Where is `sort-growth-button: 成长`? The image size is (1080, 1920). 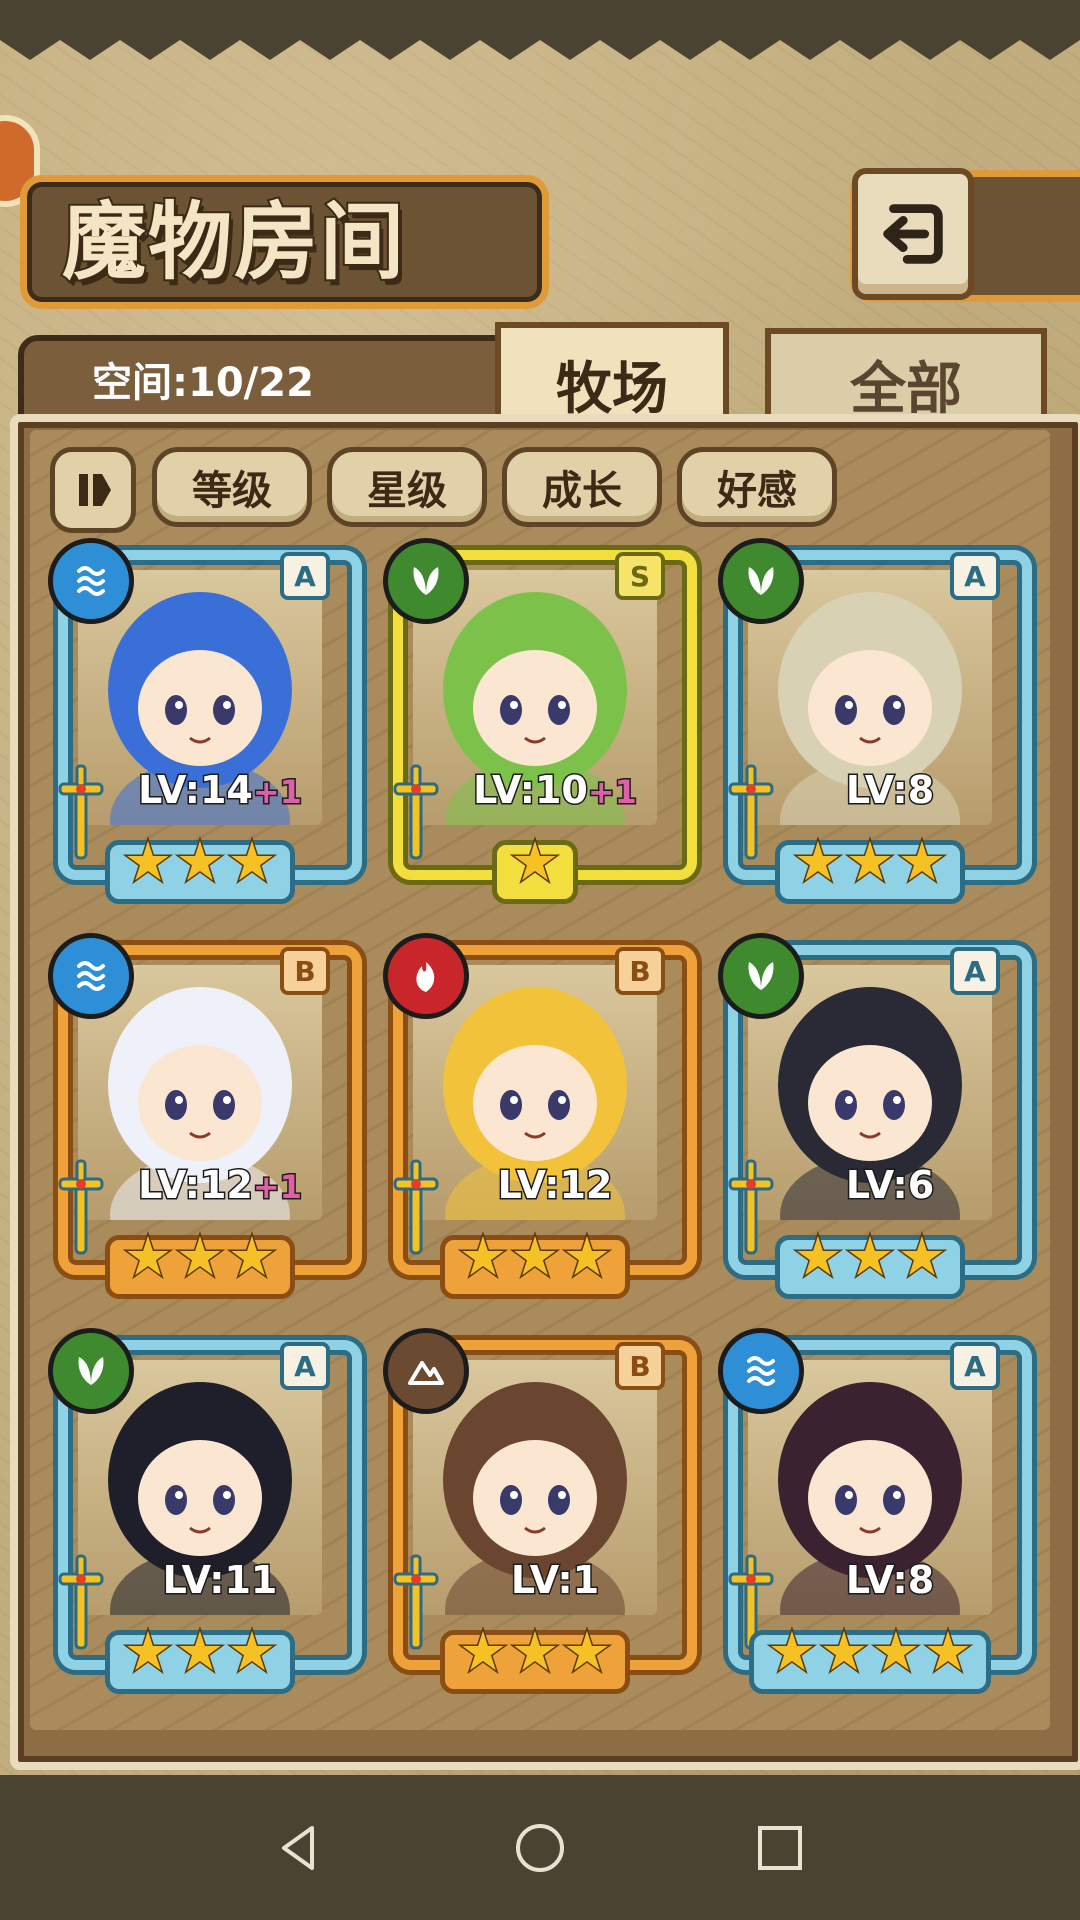 sort-growth-button: 成长 is located at coordinates (582, 487).